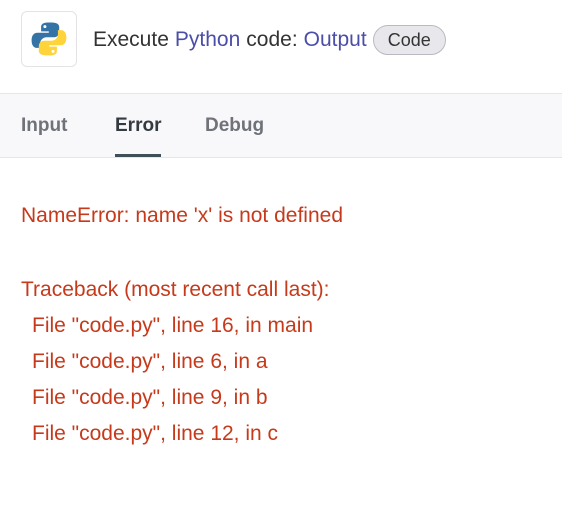  I want to click on tab-debug-label: Debug, so click(235, 125).